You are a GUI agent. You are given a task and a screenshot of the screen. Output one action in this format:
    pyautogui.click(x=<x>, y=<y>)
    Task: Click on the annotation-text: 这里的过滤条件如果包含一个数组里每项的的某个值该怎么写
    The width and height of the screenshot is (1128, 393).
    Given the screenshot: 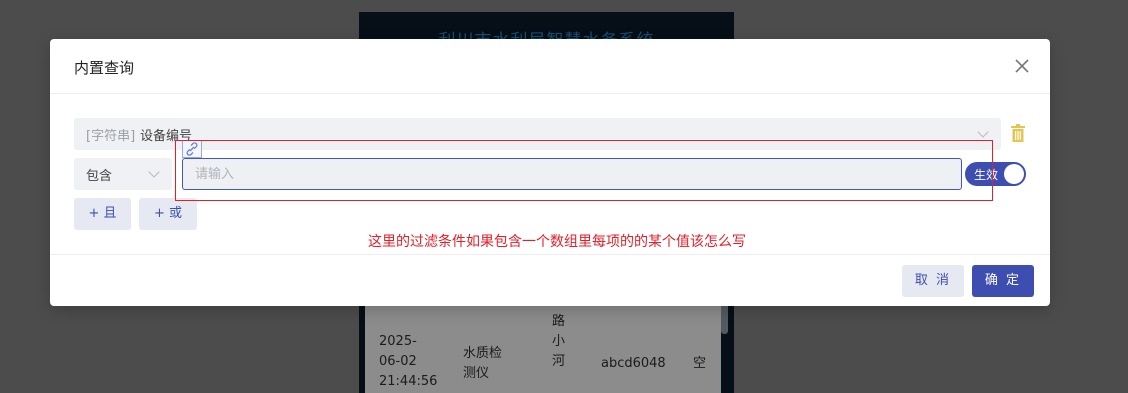 What is the action you would take?
    pyautogui.click(x=557, y=242)
    